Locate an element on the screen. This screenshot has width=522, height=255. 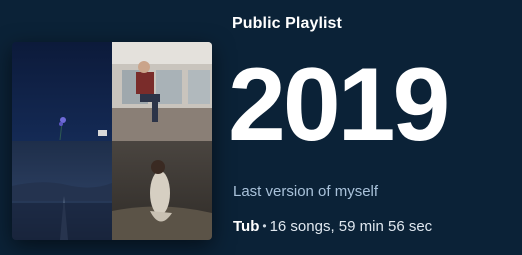
playlist-byline: Tub • 16 songs, 59 min 56 sec is located at coordinates (332, 226).